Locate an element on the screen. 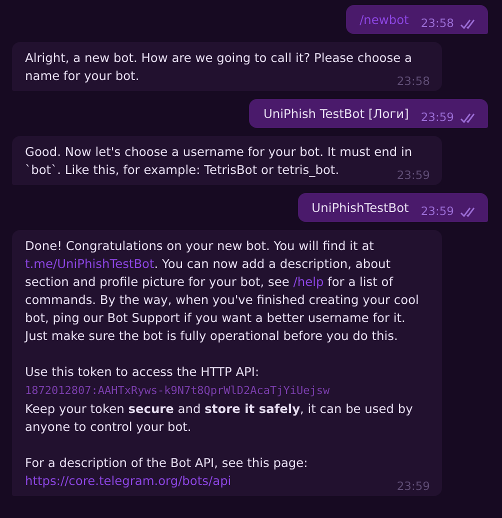  message-text: Alright, a new bot. How are we going to call it? Please choose a name for your bot. 23:58 is located at coordinates (227, 67).